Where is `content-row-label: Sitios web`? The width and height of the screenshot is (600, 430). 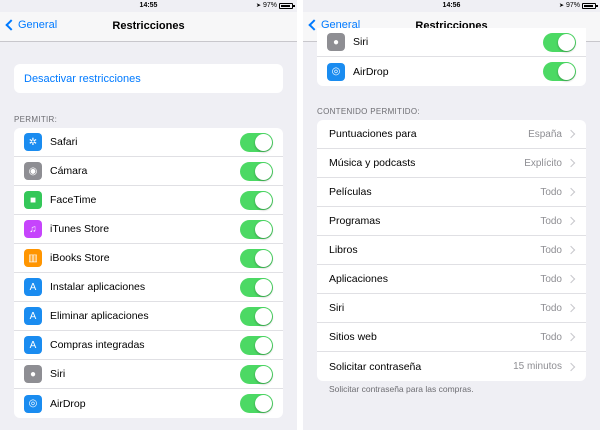 content-row-label: Sitios web is located at coordinates (353, 337).